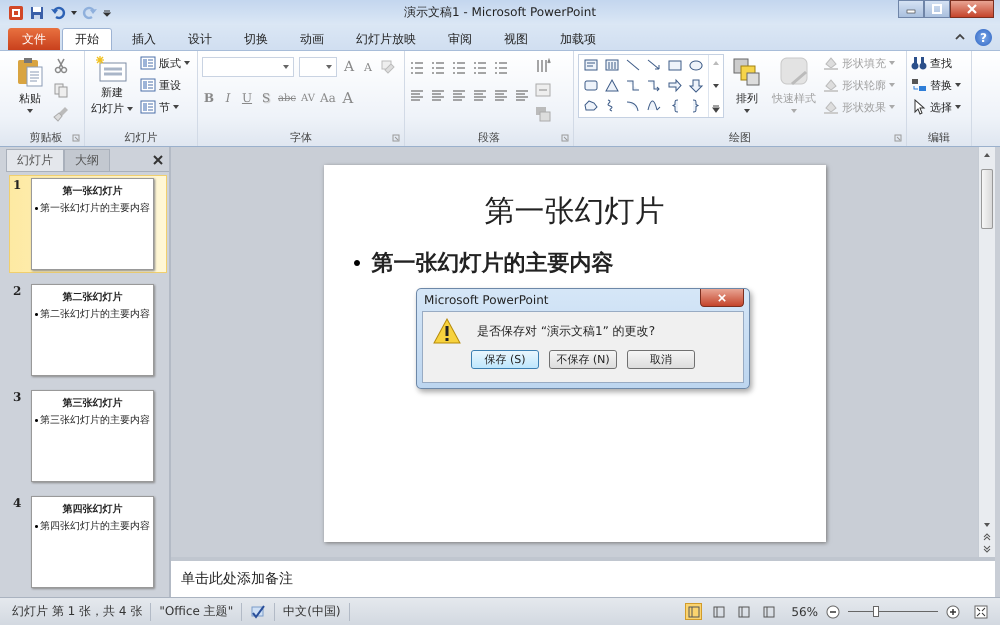  Describe the element at coordinates (357, 263) in the screenshot. I see `bullet-icon` at that location.